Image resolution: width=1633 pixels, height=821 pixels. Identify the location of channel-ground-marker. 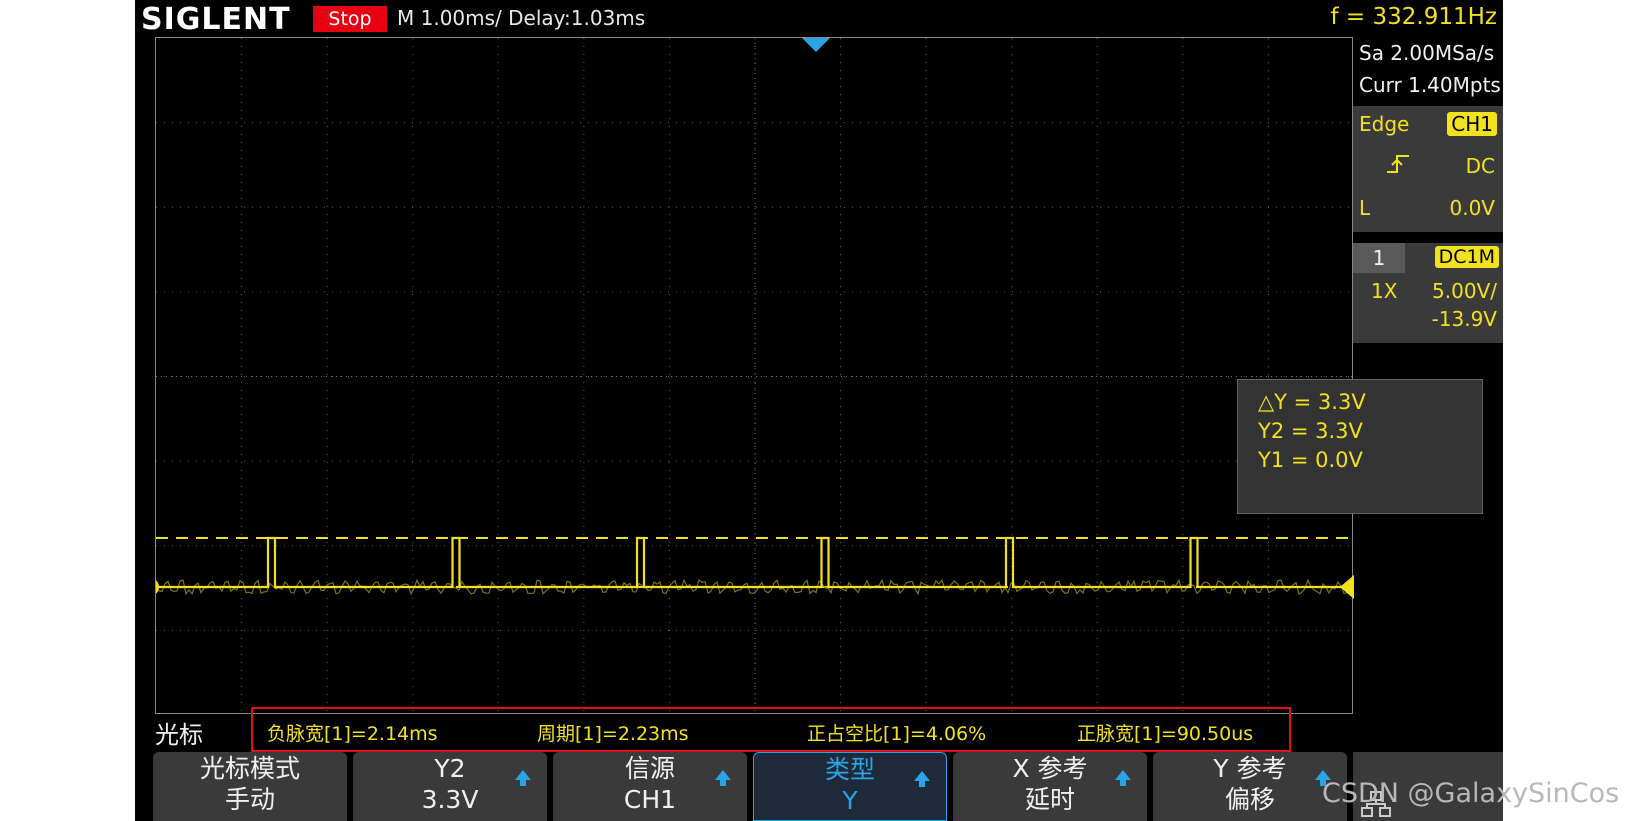
(157, 587).